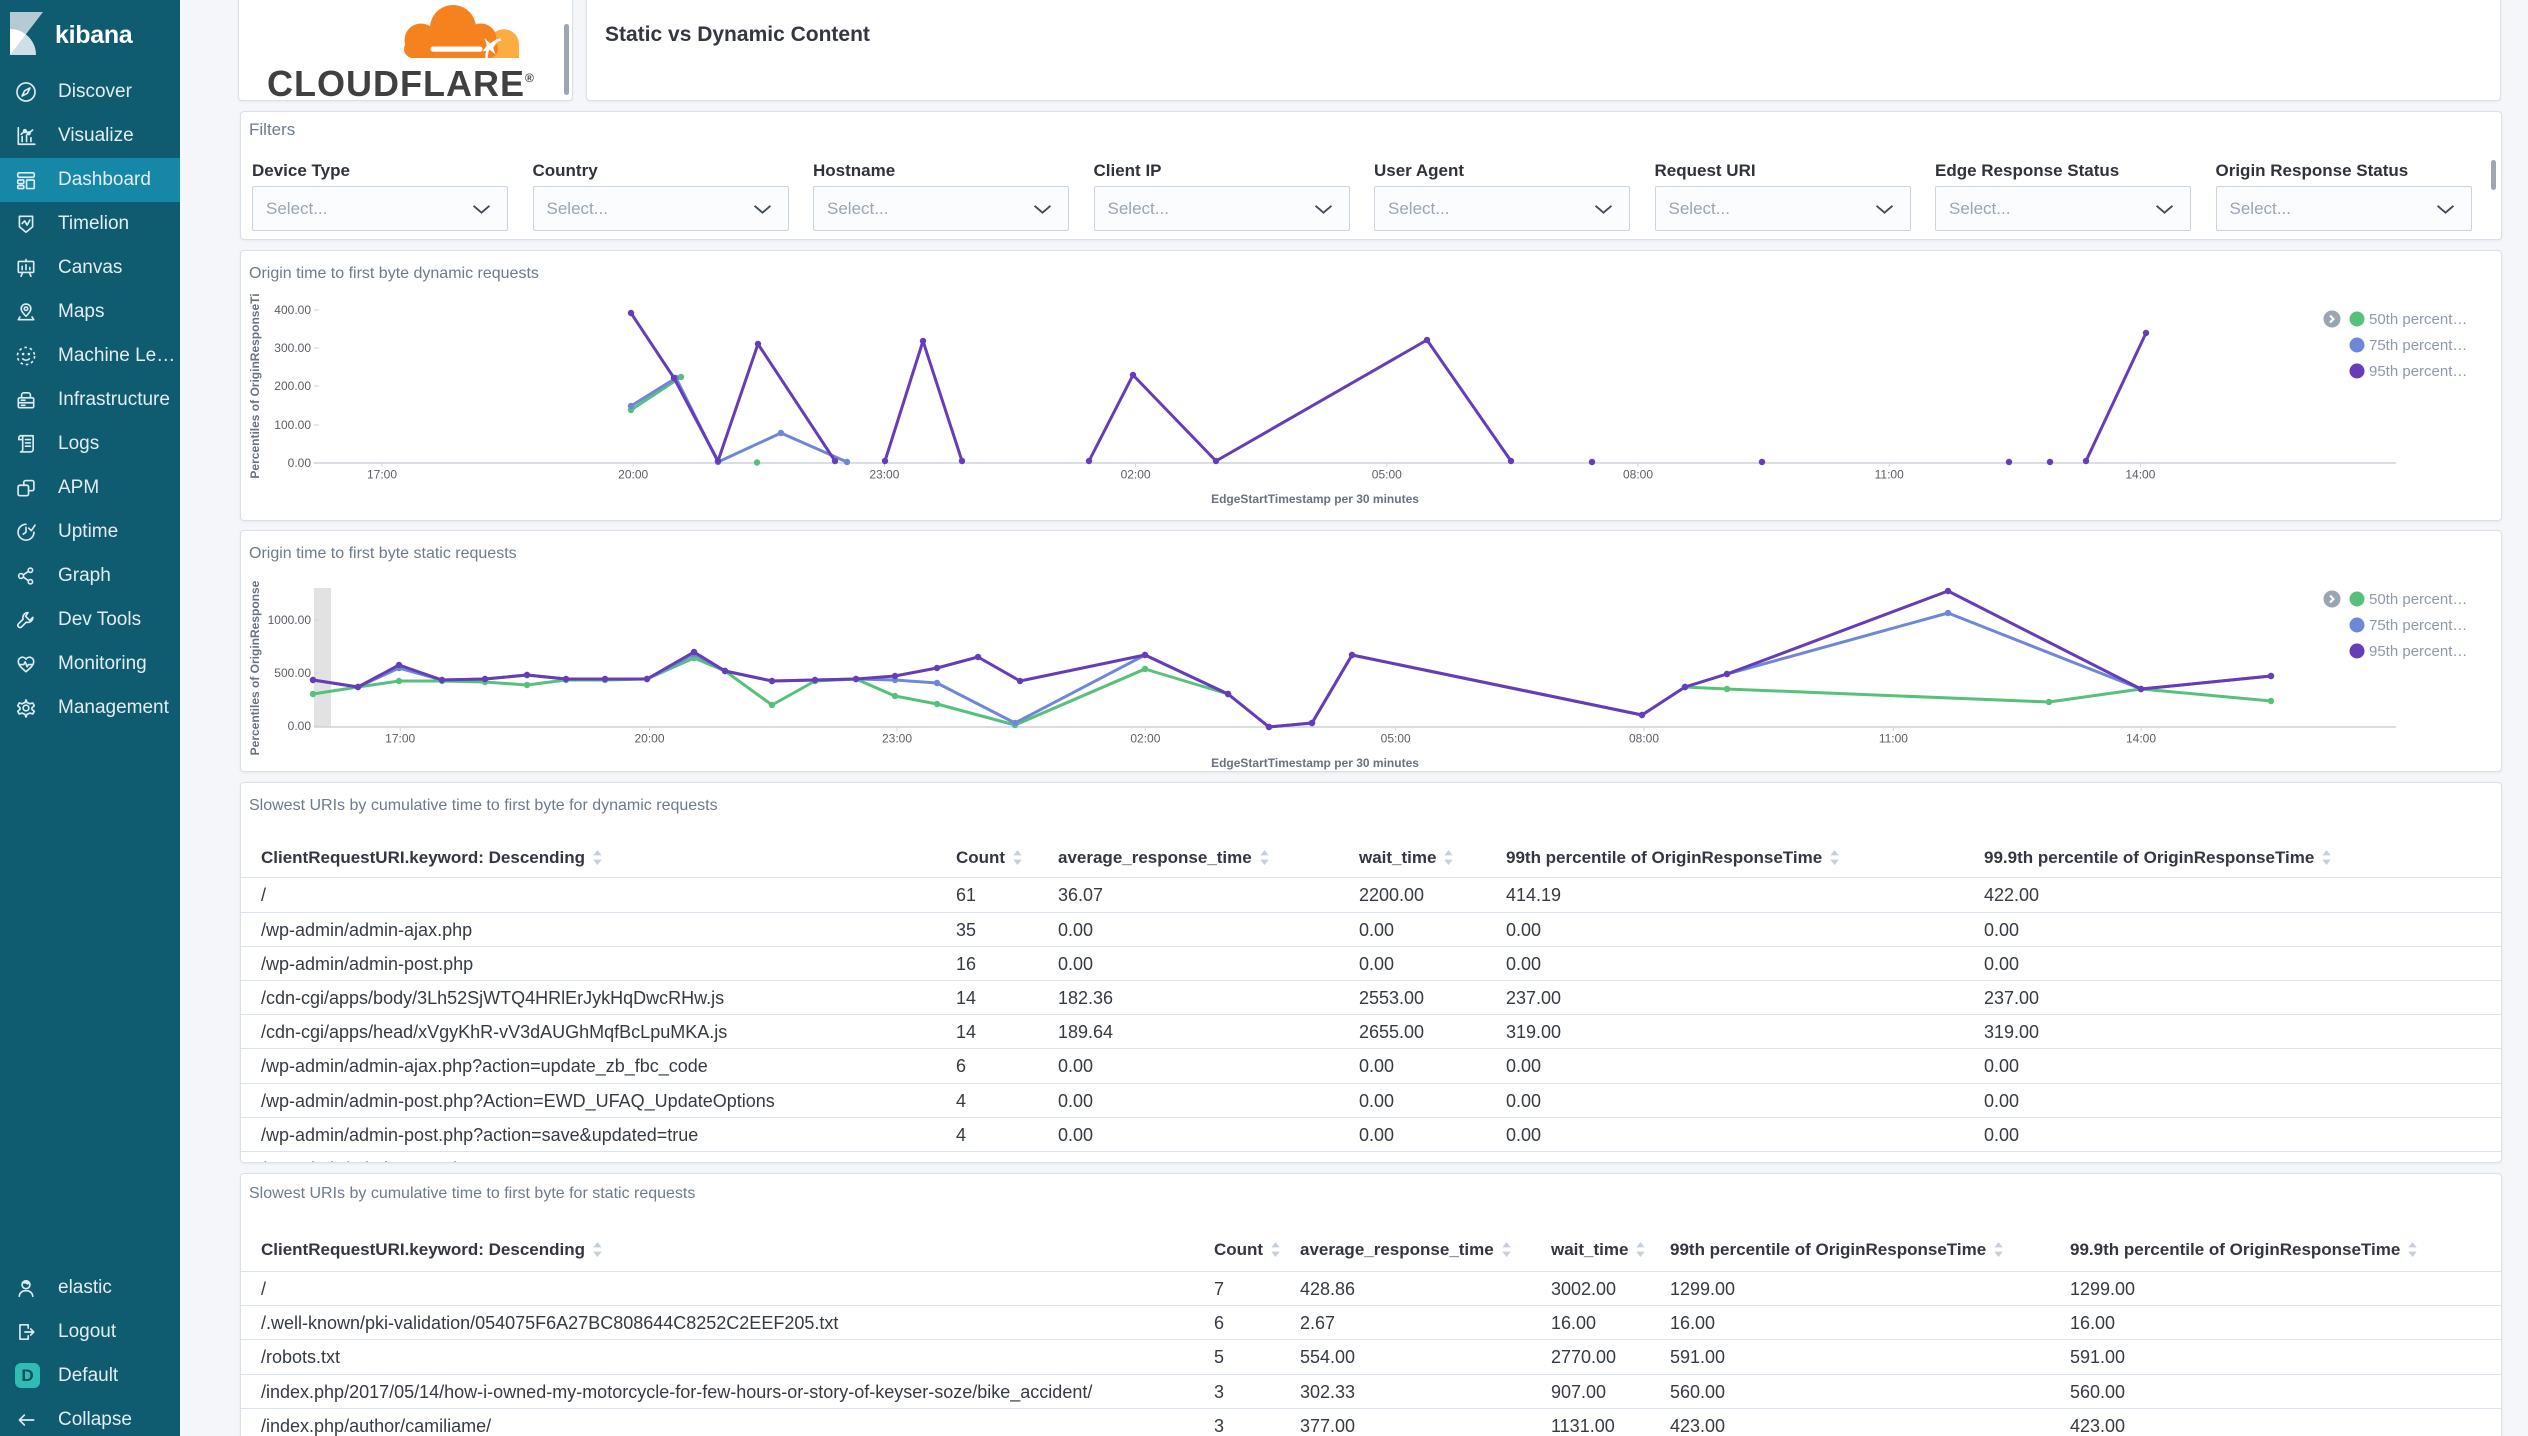 The width and height of the screenshot is (2528, 1436). What do you see at coordinates (292, 310) in the screenshot?
I see `svg-text: 400.00` at bounding box center [292, 310].